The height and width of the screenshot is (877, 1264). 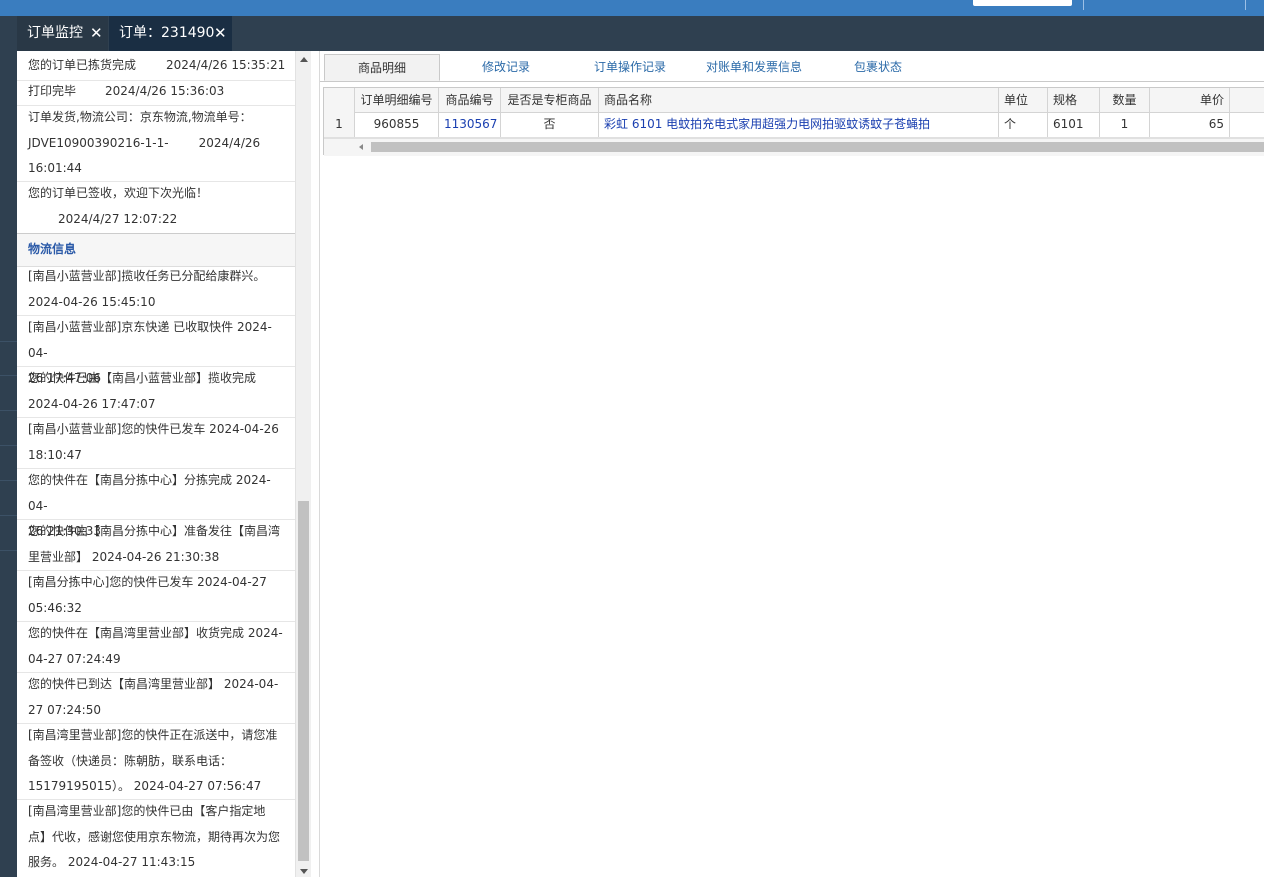 What do you see at coordinates (142, 391) in the screenshot?
I see `logistics-item: 您的快件已由【南昌小蓝营业部】揽收完成 2024-04-26 17:47:07` at bounding box center [142, 391].